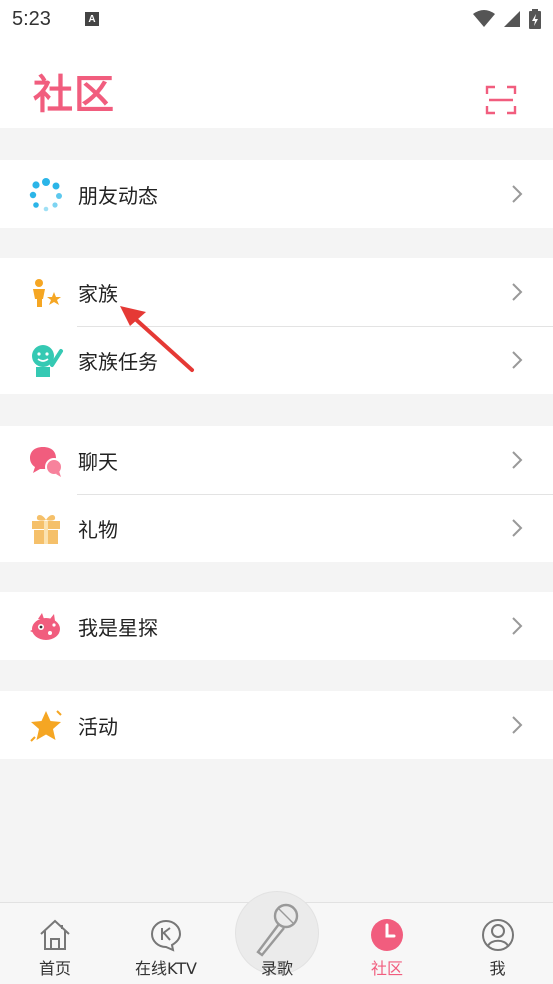 The width and height of the screenshot is (553, 984). What do you see at coordinates (497, 935) in the screenshot?
I see `profile-icon` at bounding box center [497, 935].